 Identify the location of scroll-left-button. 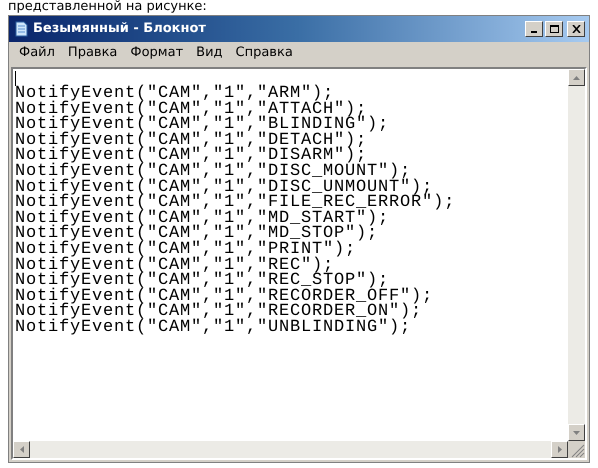
(21, 449).